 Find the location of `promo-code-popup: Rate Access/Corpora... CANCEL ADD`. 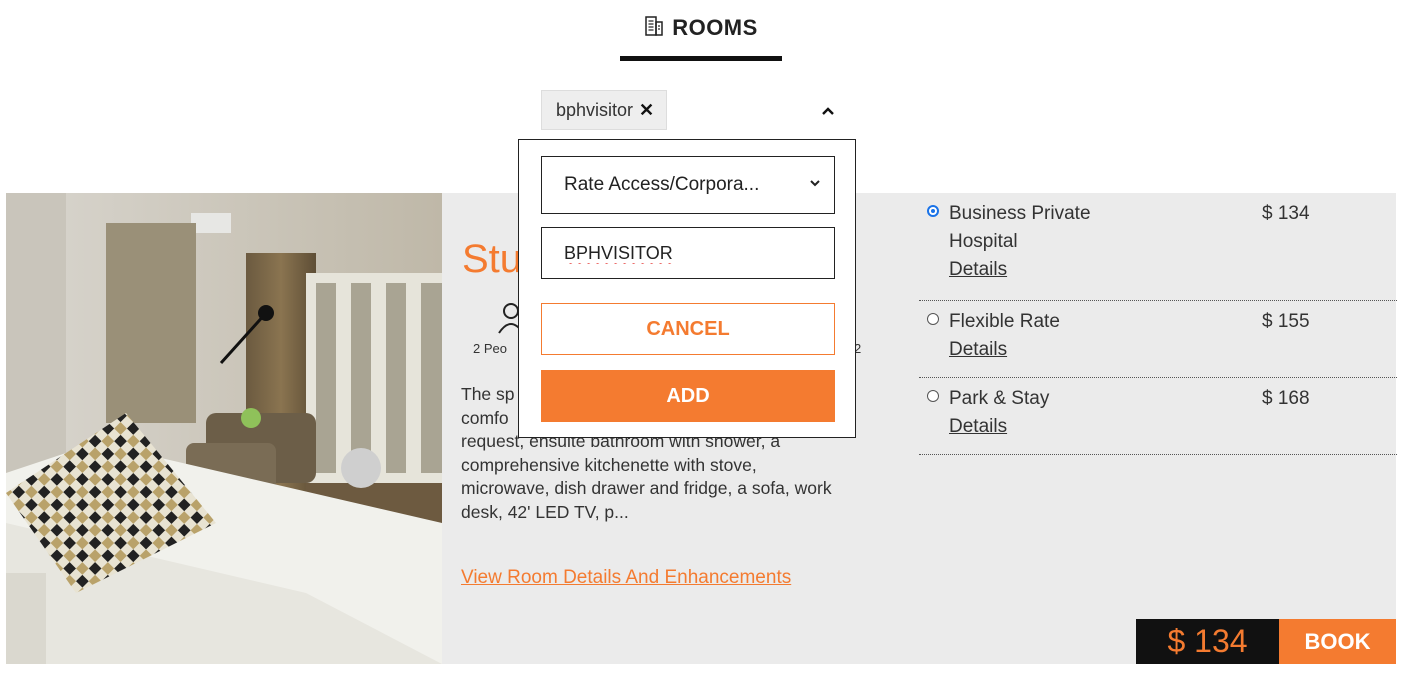

promo-code-popup: Rate Access/Corpora... CANCEL ADD is located at coordinates (687, 288).